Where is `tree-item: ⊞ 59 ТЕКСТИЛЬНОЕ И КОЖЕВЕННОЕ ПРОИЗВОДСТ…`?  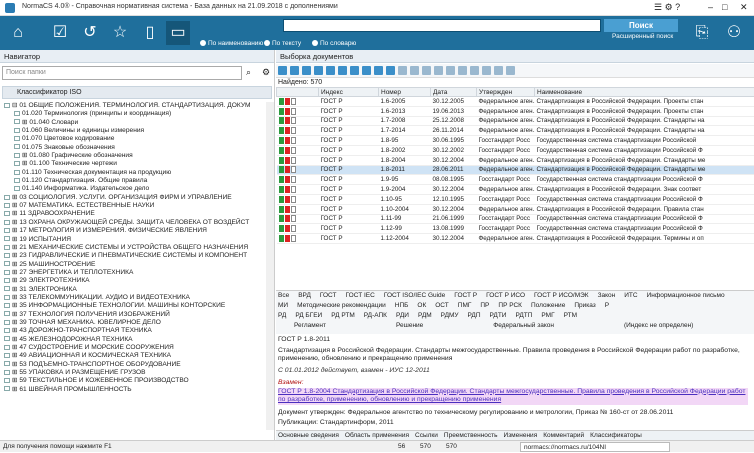 tree-item: ⊞ 59 ТЕКСТИЛЬНОЕ И КОЖЕВЕННОЕ ПРОИЗВОДСТ… is located at coordinates (132, 381).